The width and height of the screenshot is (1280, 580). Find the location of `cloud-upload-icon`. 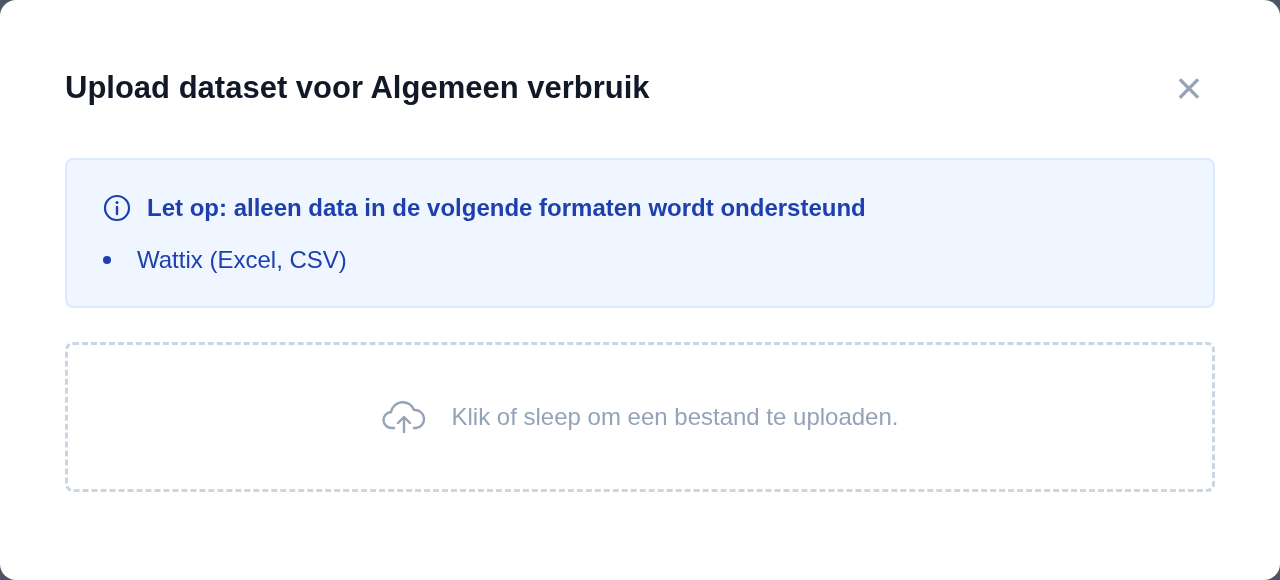

cloud-upload-icon is located at coordinates (403, 417).